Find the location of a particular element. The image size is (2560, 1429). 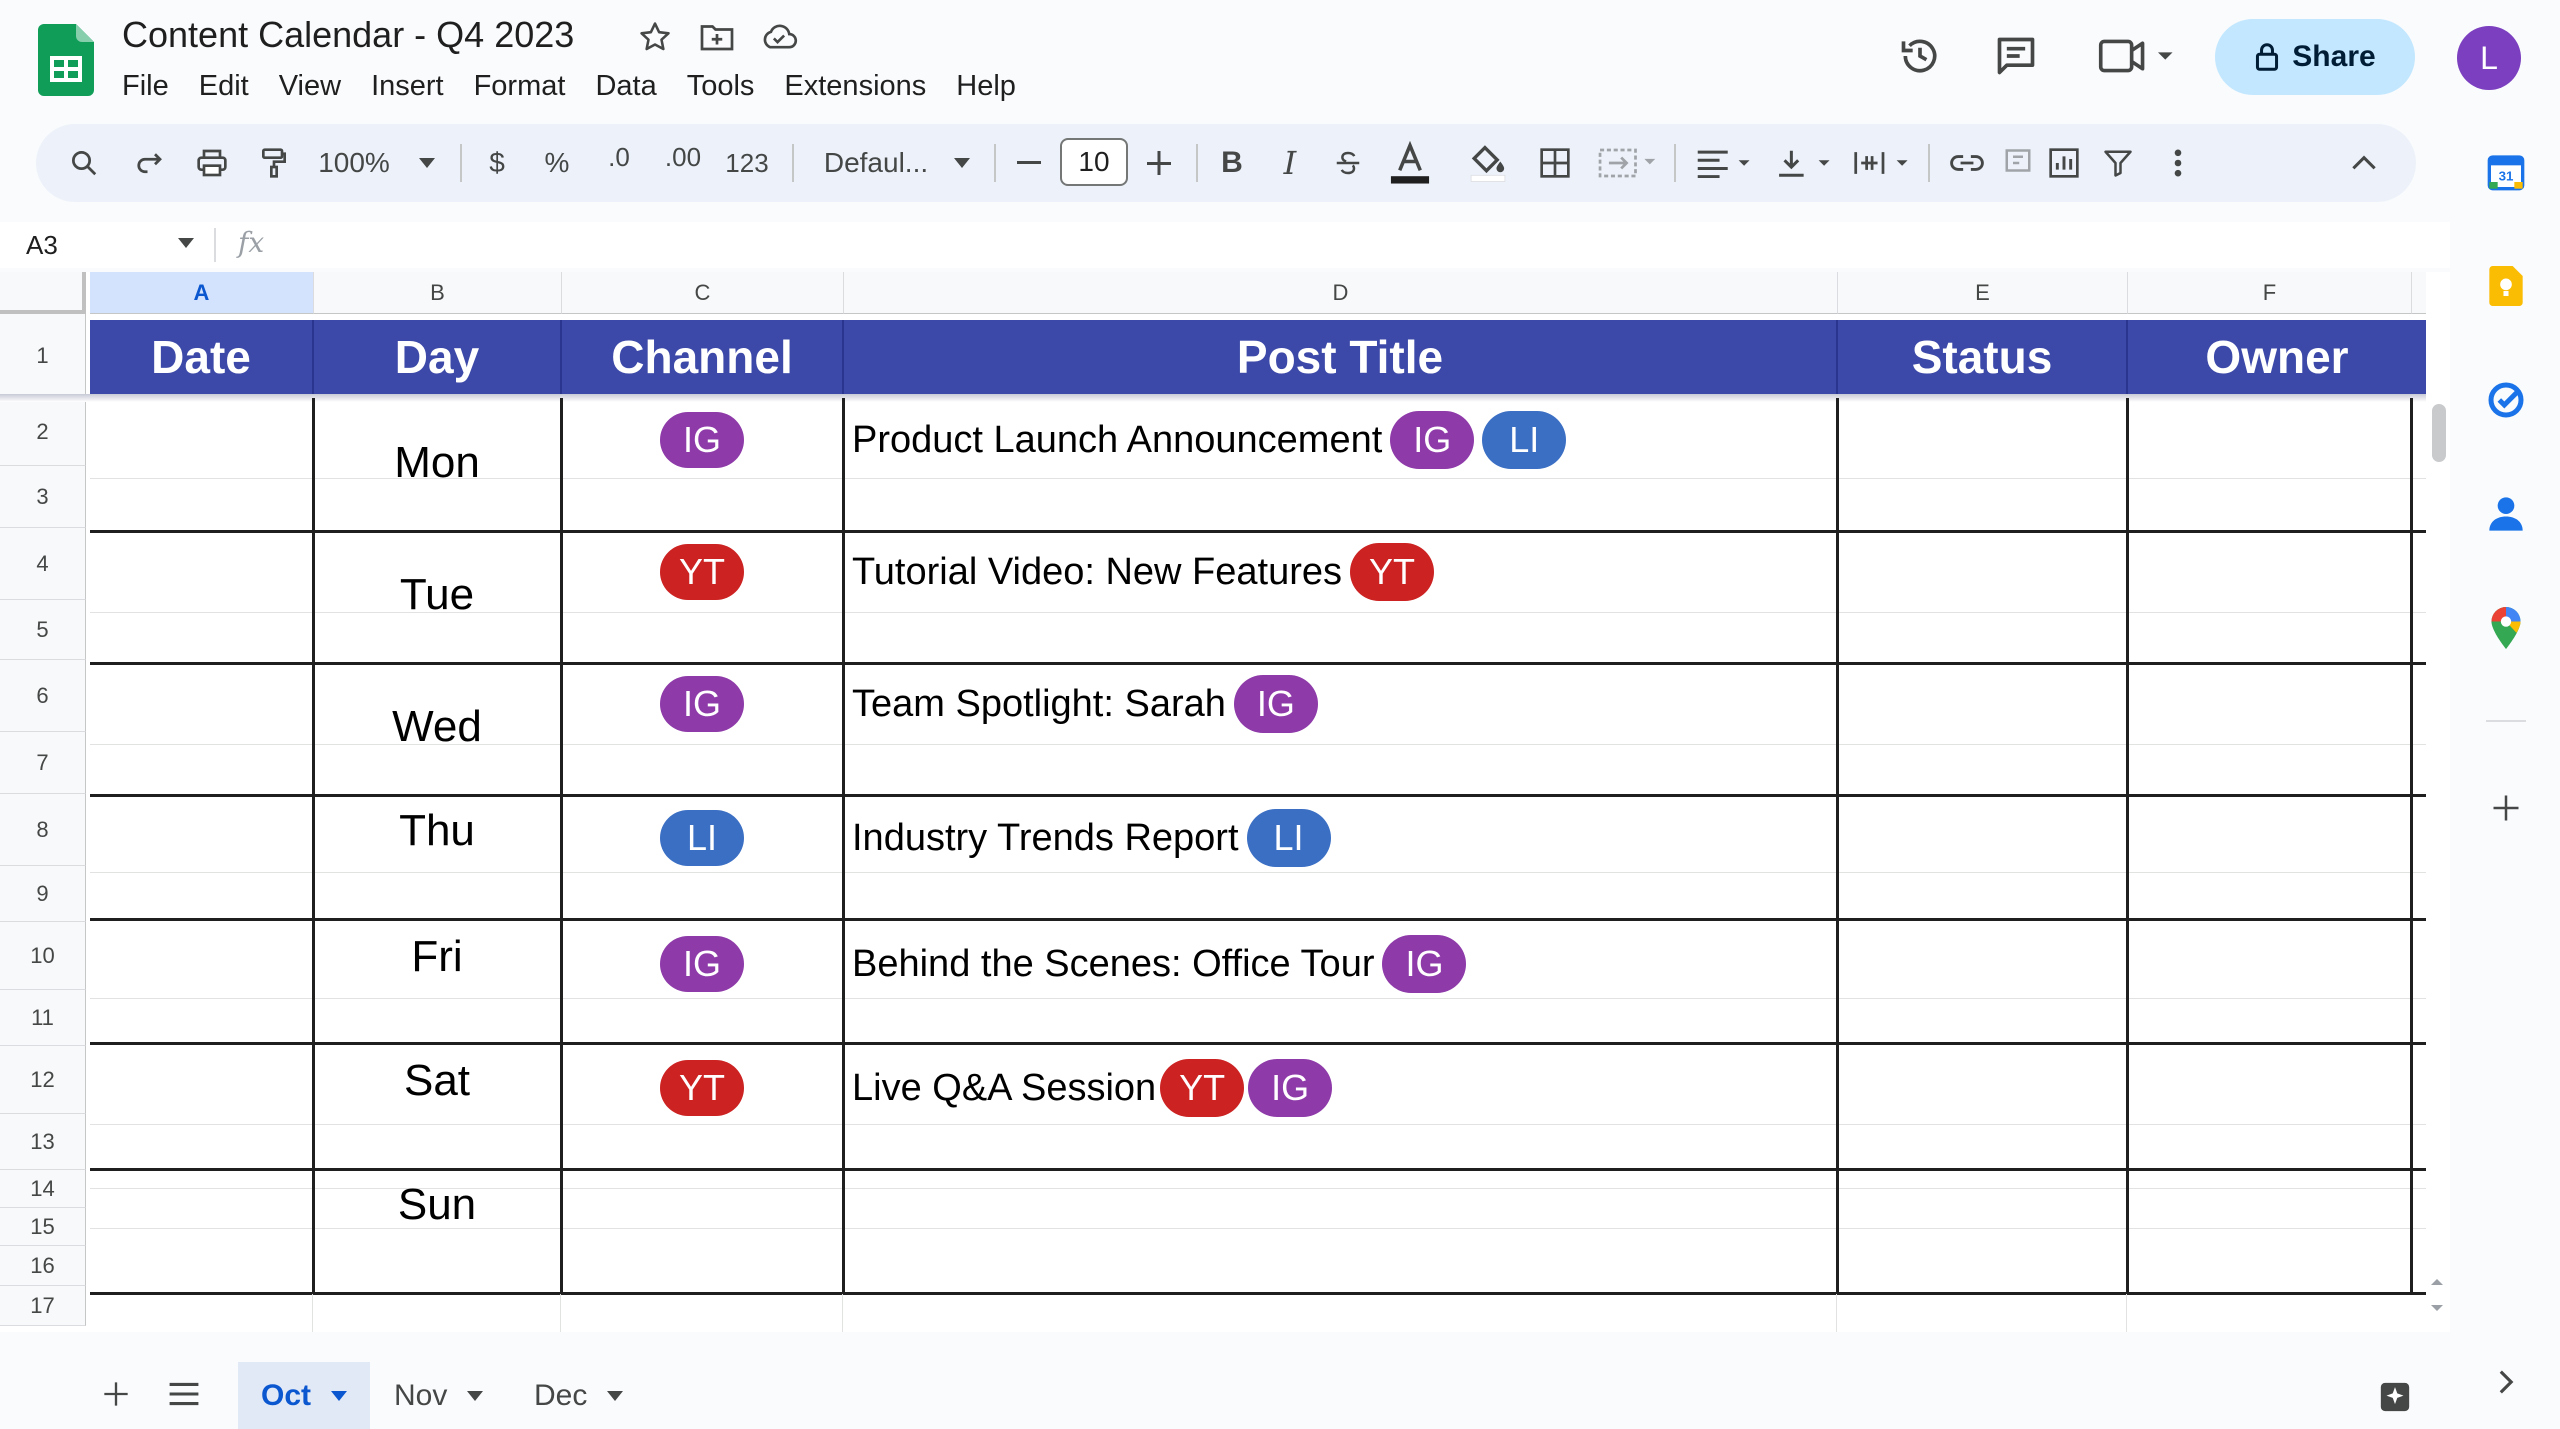

header-channel: Channel is located at coordinates (703, 357).